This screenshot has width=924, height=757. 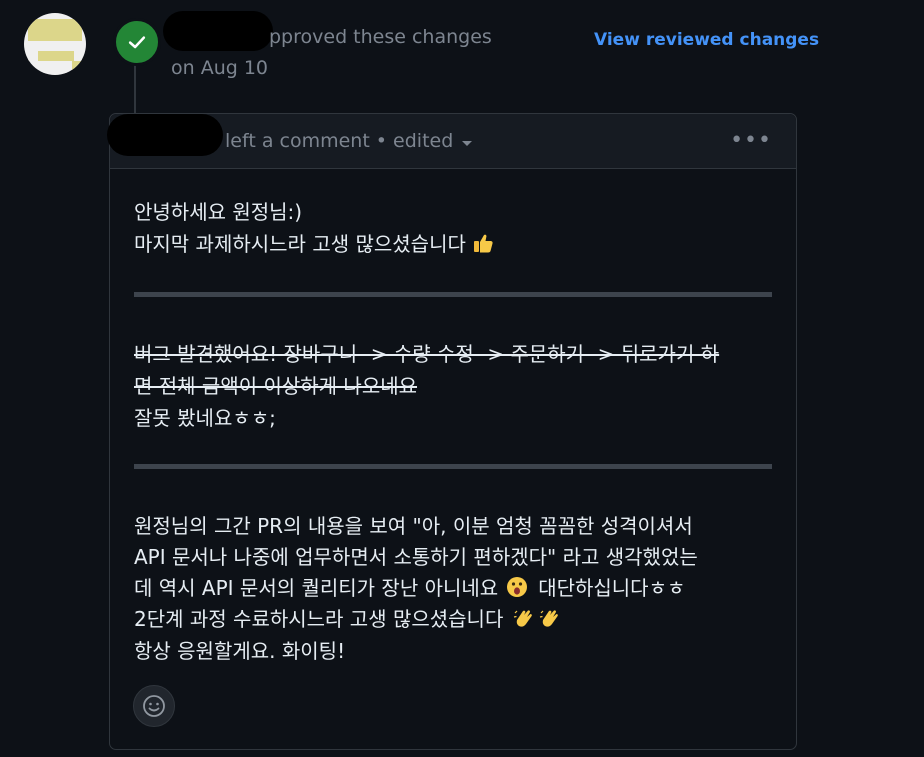 What do you see at coordinates (416, 557) in the screenshot?
I see `praise-line-2: API 문서나 나중에 업무하면서 소통하기 편하겠다" 라고 생각했었는` at bounding box center [416, 557].